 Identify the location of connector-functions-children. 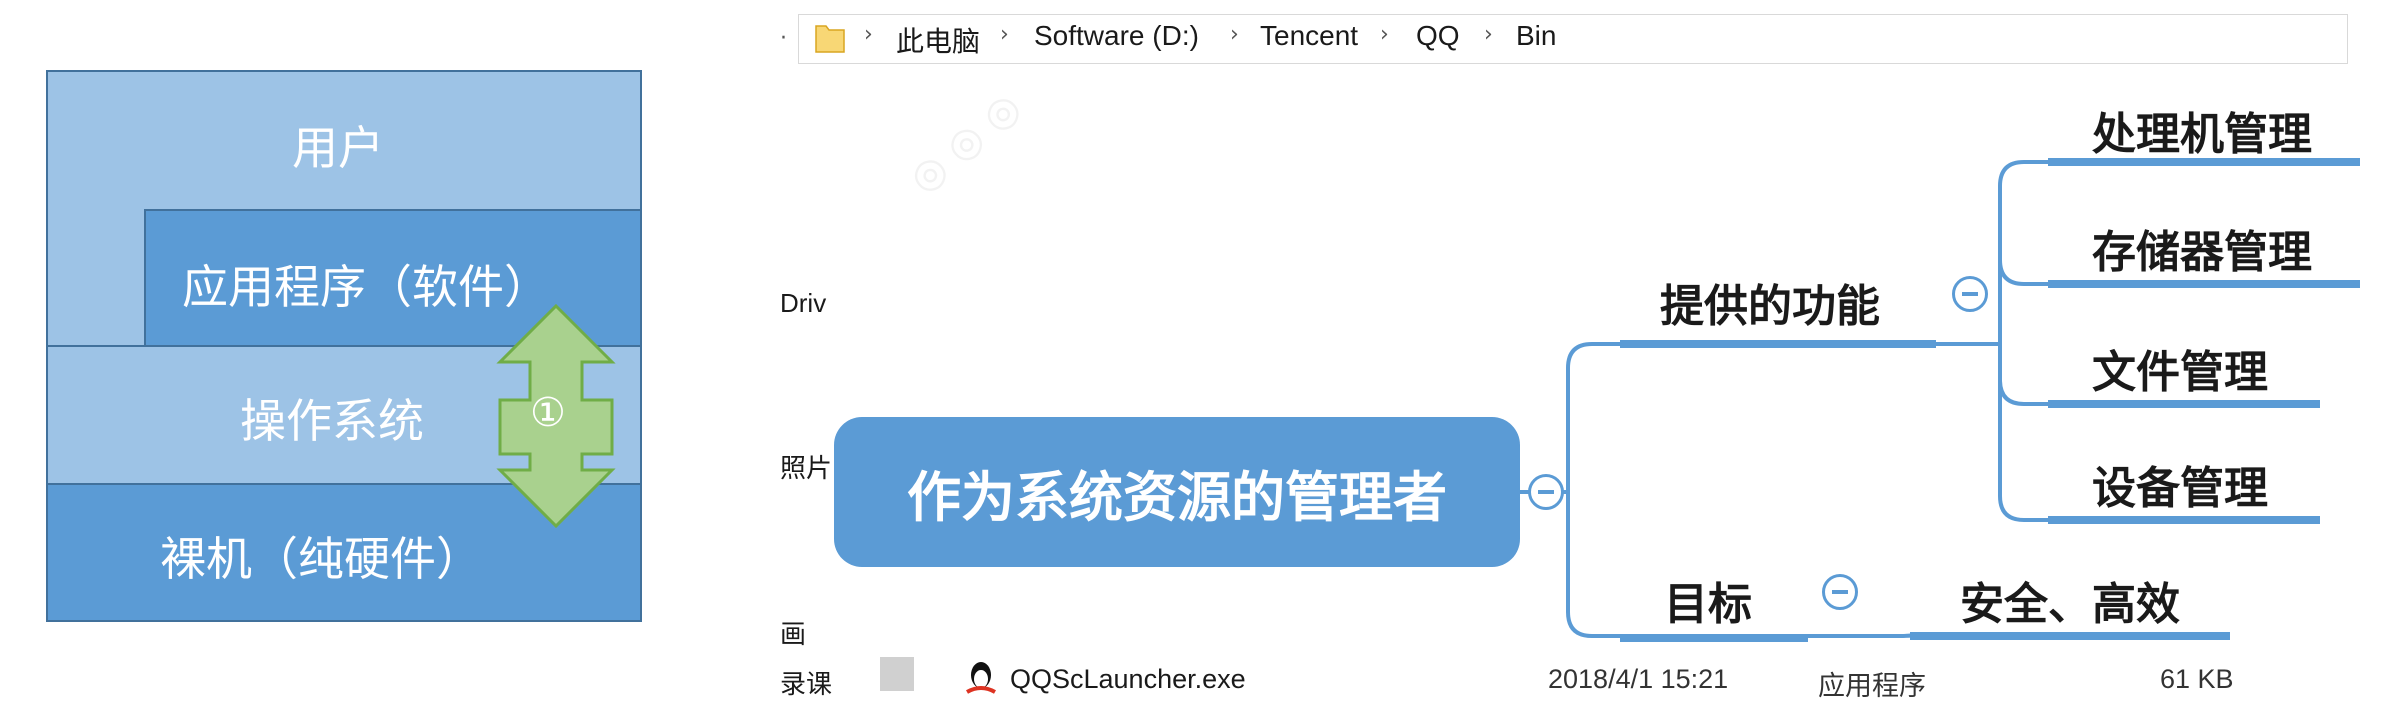
(1992, 253).